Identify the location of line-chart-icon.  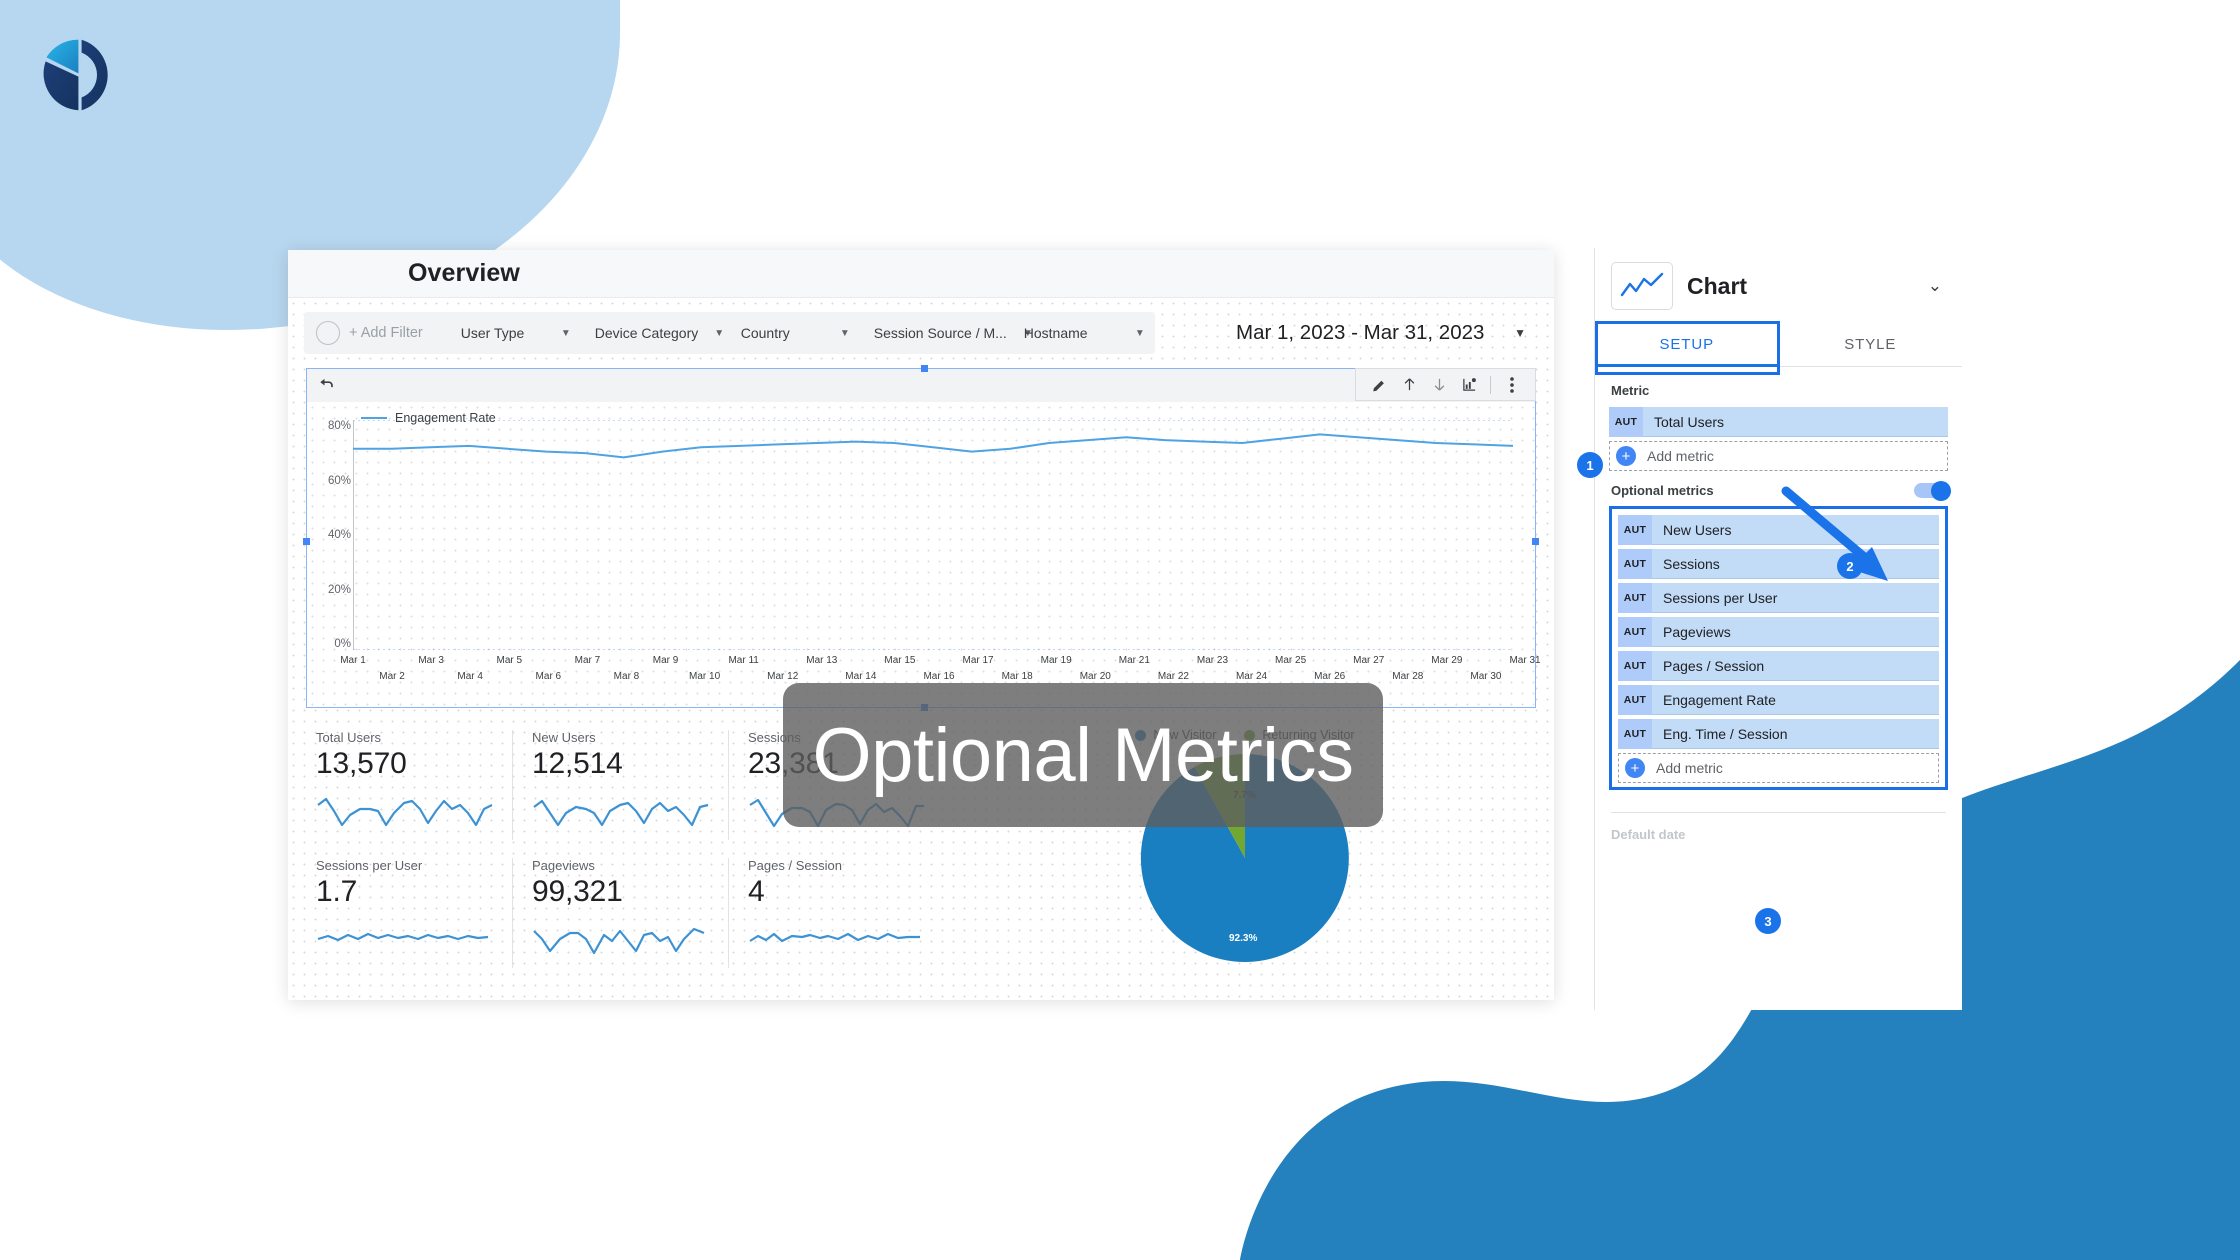
(1642, 286).